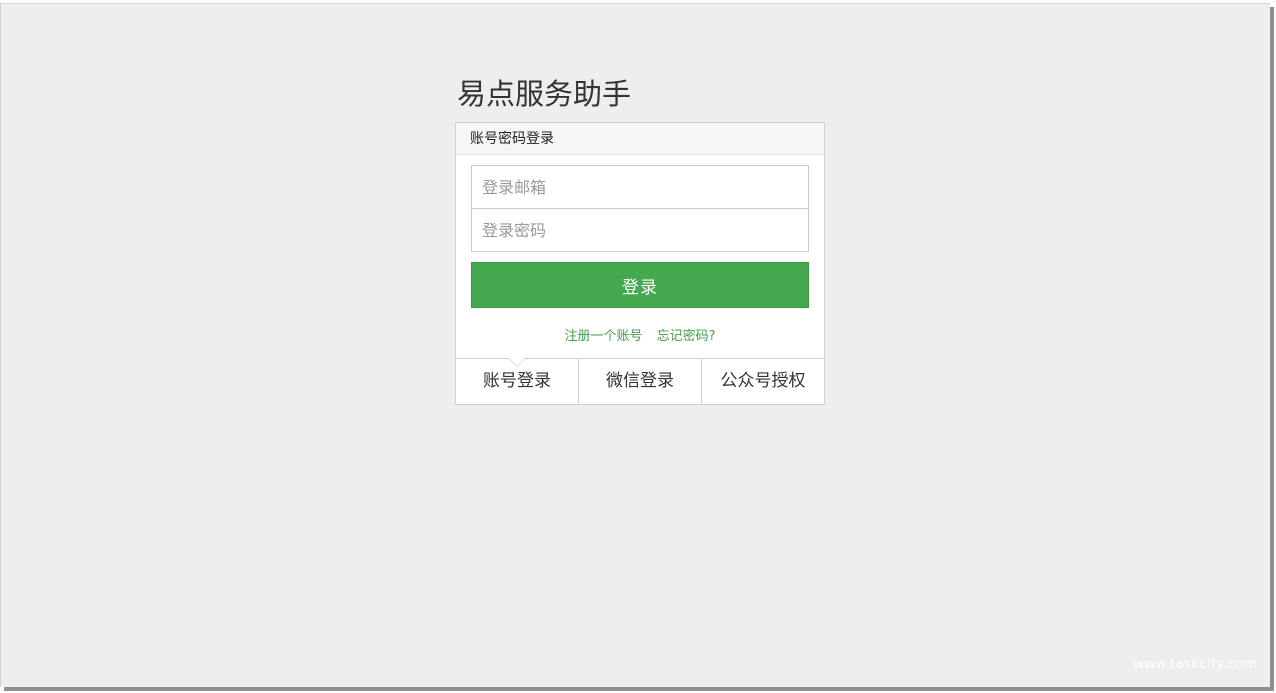  I want to click on register-link: 注册一个账号, so click(603, 336).